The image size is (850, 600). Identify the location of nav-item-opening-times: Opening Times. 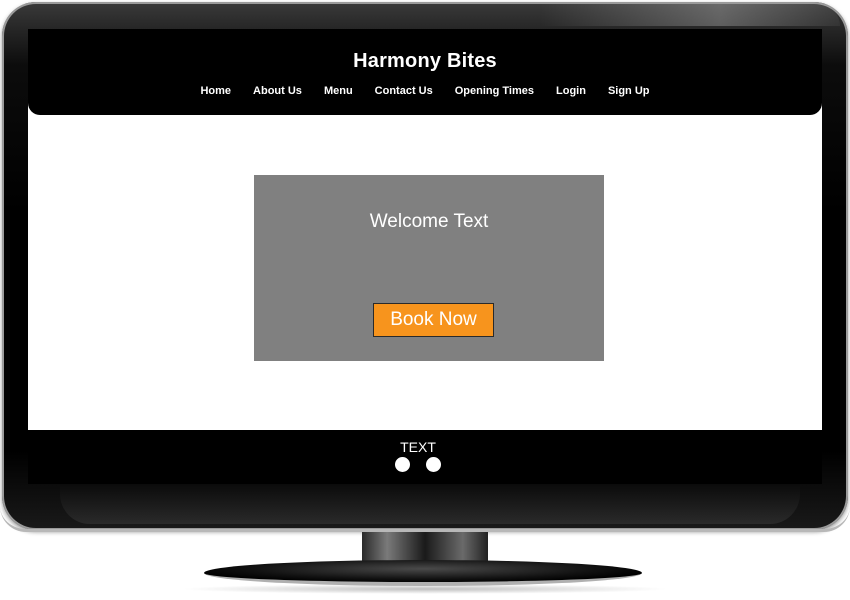
(494, 91).